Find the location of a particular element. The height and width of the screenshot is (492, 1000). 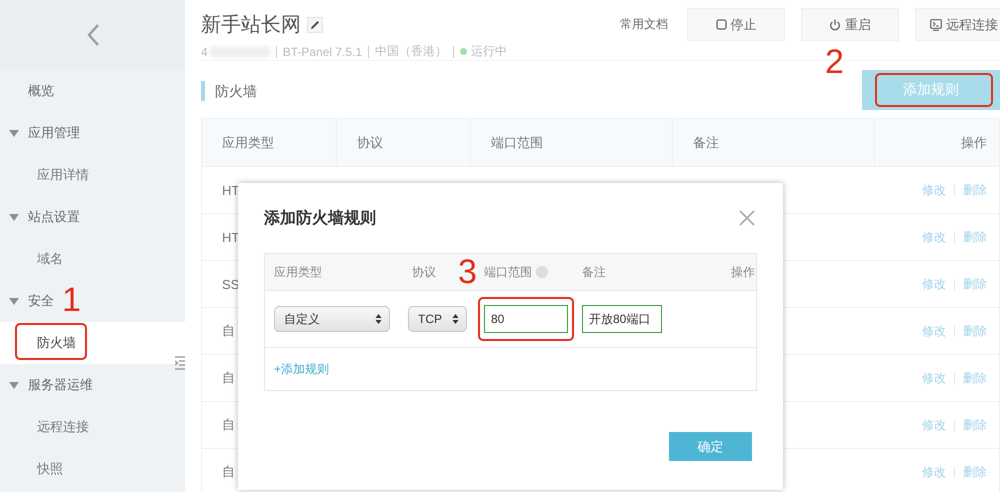

sidebar-group: 服务器运维 is located at coordinates (60, 385).